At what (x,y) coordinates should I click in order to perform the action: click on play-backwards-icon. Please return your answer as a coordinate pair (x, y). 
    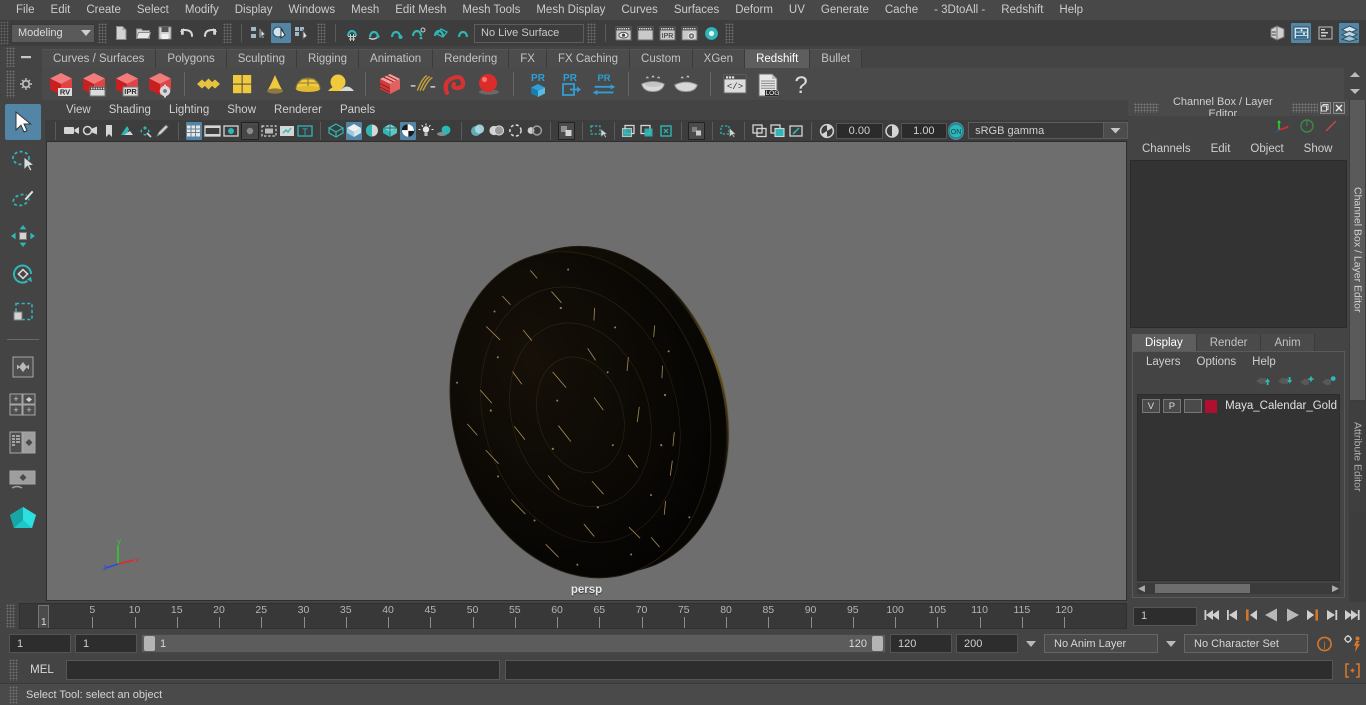
    Looking at the image, I should click on (1271, 616).